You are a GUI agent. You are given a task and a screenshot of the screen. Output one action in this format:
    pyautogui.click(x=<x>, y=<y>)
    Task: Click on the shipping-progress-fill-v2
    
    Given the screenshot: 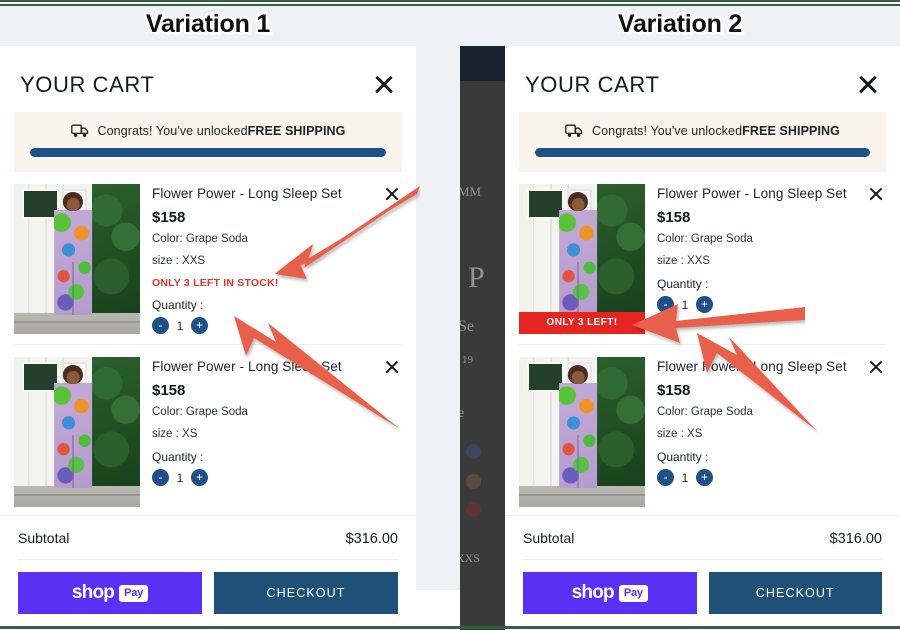 What is the action you would take?
    pyautogui.click(x=702, y=152)
    